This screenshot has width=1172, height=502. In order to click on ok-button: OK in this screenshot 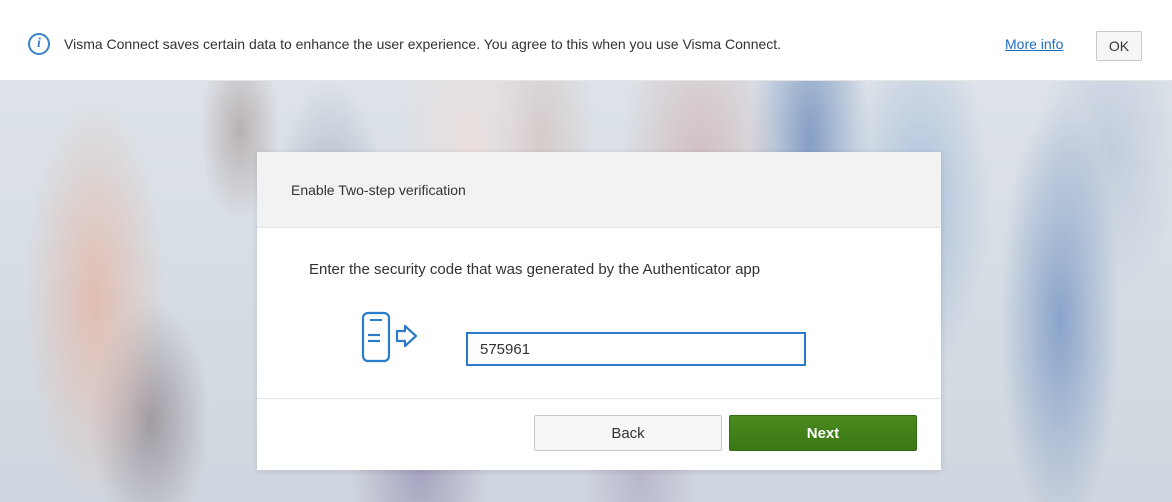, I will do `click(1119, 46)`.